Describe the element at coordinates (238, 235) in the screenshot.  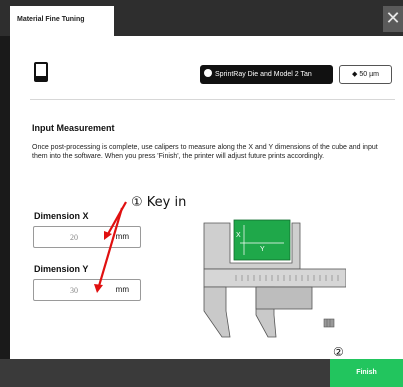
I see `svg-text: X` at that location.